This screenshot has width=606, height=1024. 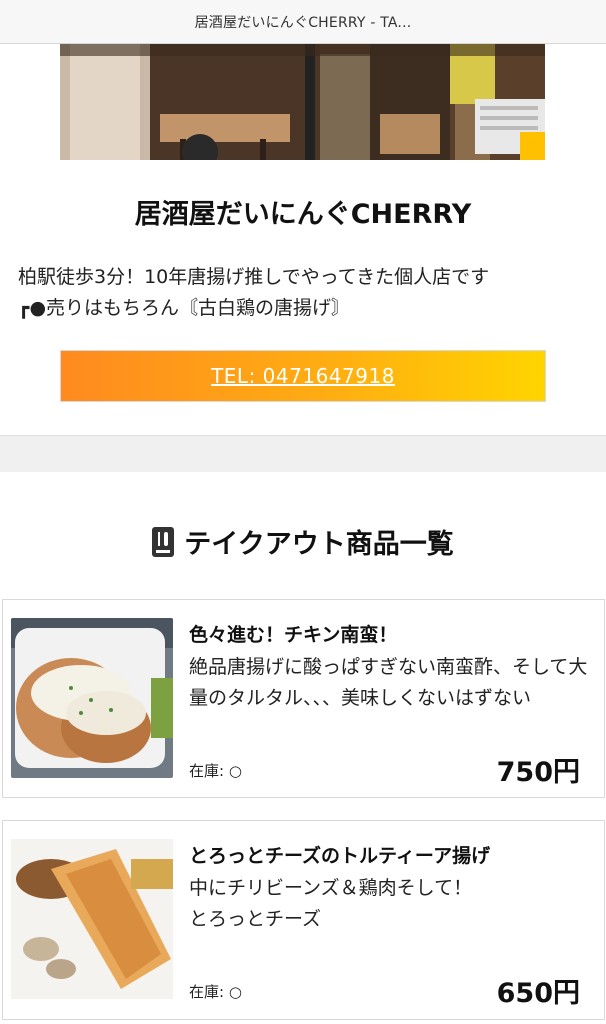 What do you see at coordinates (388, 682) in the screenshot?
I see `product-description: 絶品唐揚げに酸っぱすぎない南蛮酢、そして大量のタルタル、、、美味しくないはずない` at bounding box center [388, 682].